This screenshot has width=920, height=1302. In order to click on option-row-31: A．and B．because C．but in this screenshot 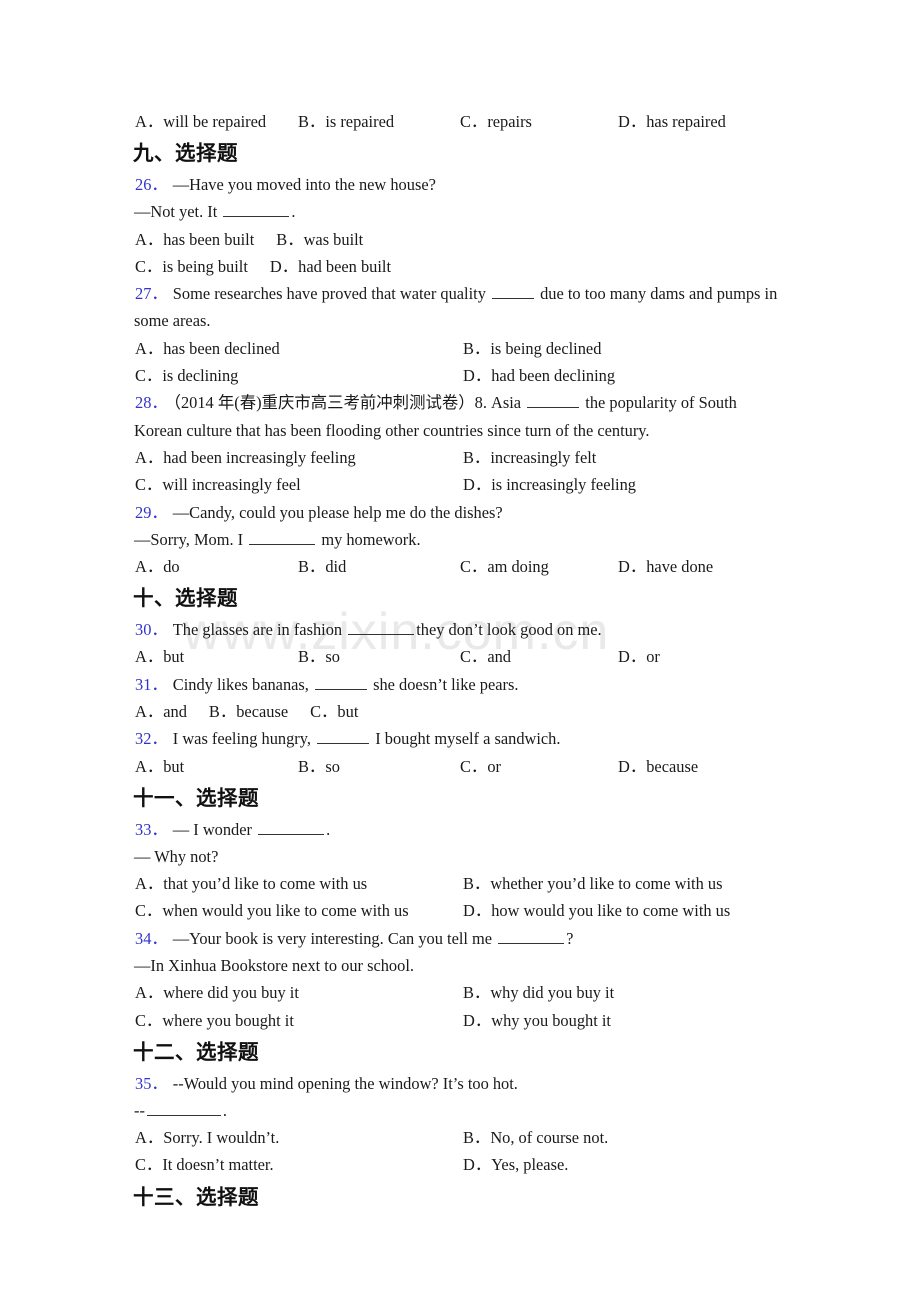, I will do `click(467, 711)`.